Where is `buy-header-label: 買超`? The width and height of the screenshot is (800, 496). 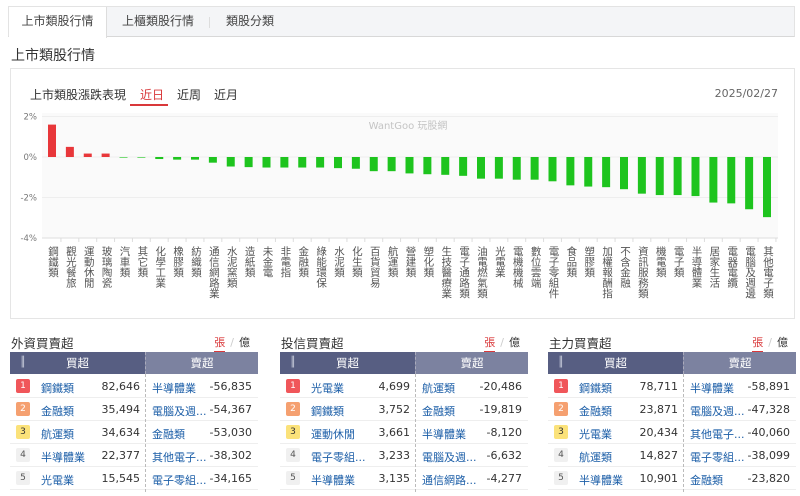 buy-header-label: 買超 is located at coordinates (615, 363).